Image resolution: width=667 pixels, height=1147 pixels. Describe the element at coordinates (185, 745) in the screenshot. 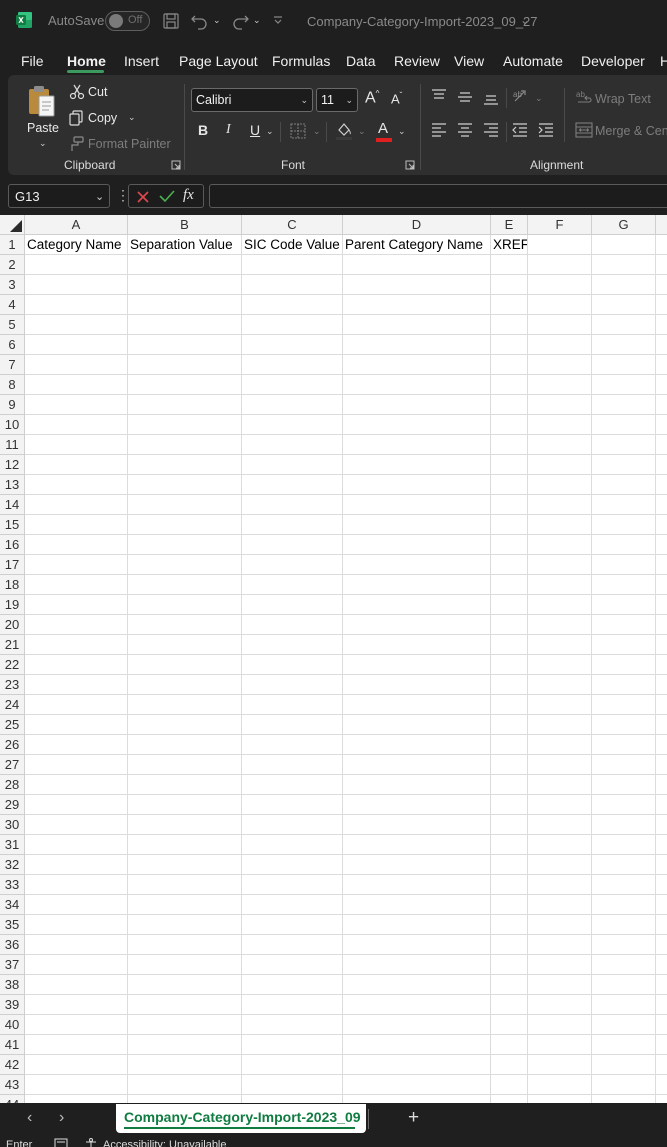

I see `cell-b26` at that location.